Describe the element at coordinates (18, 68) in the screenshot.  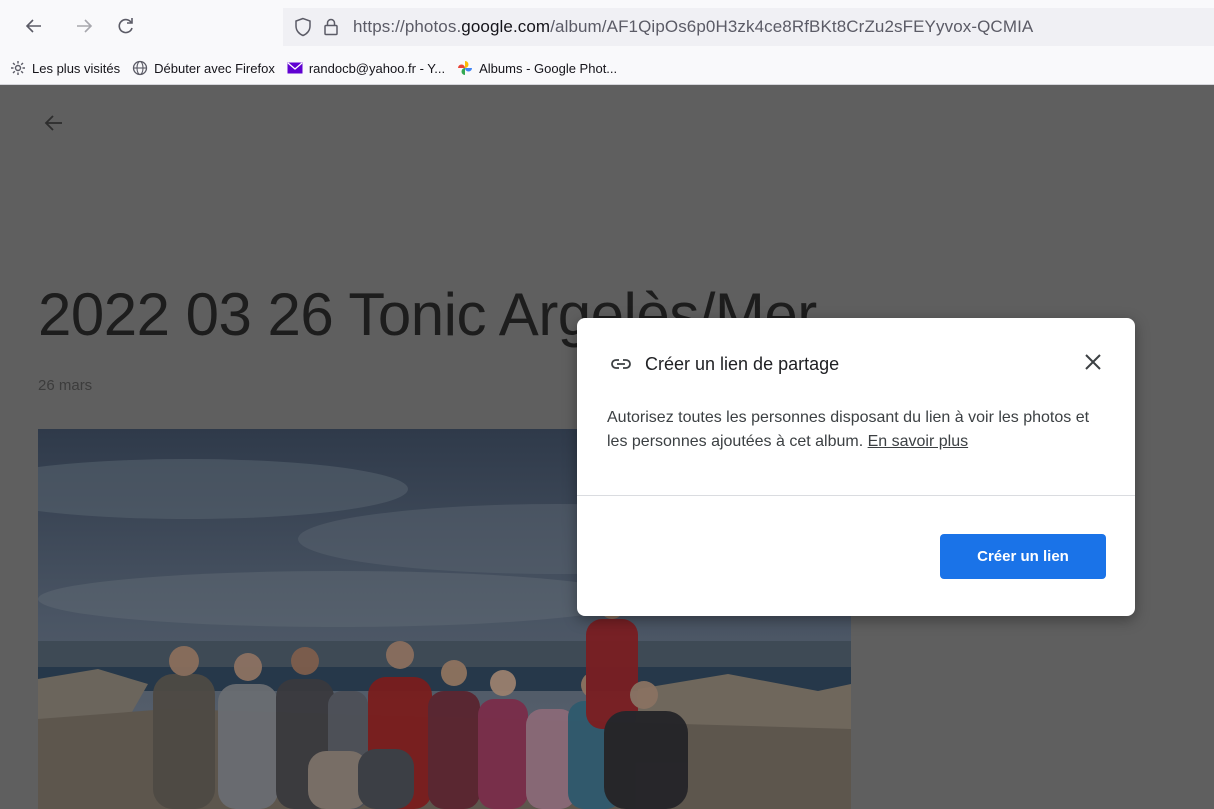
I see `gear-icon` at that location.